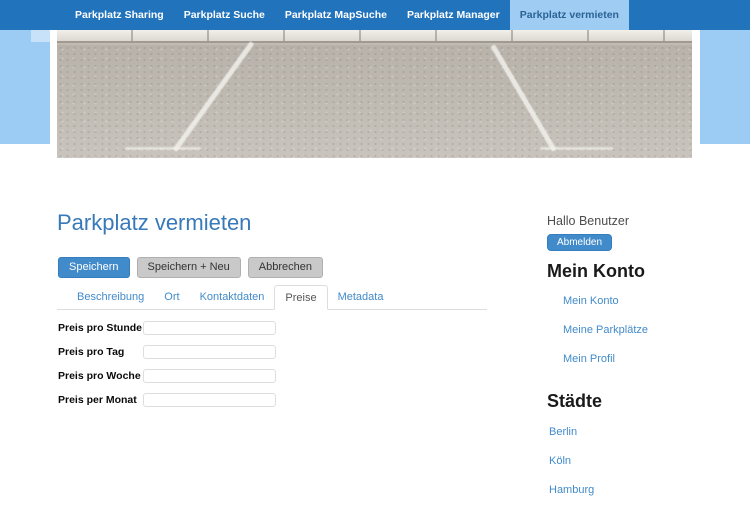 The height and width of the screenshot is (509, 750). Describe the element at coordinates (569, 15) in the screenshot. I see `nav-item-parkplatz-vermieten: Parkplatz vermieten` at that location.